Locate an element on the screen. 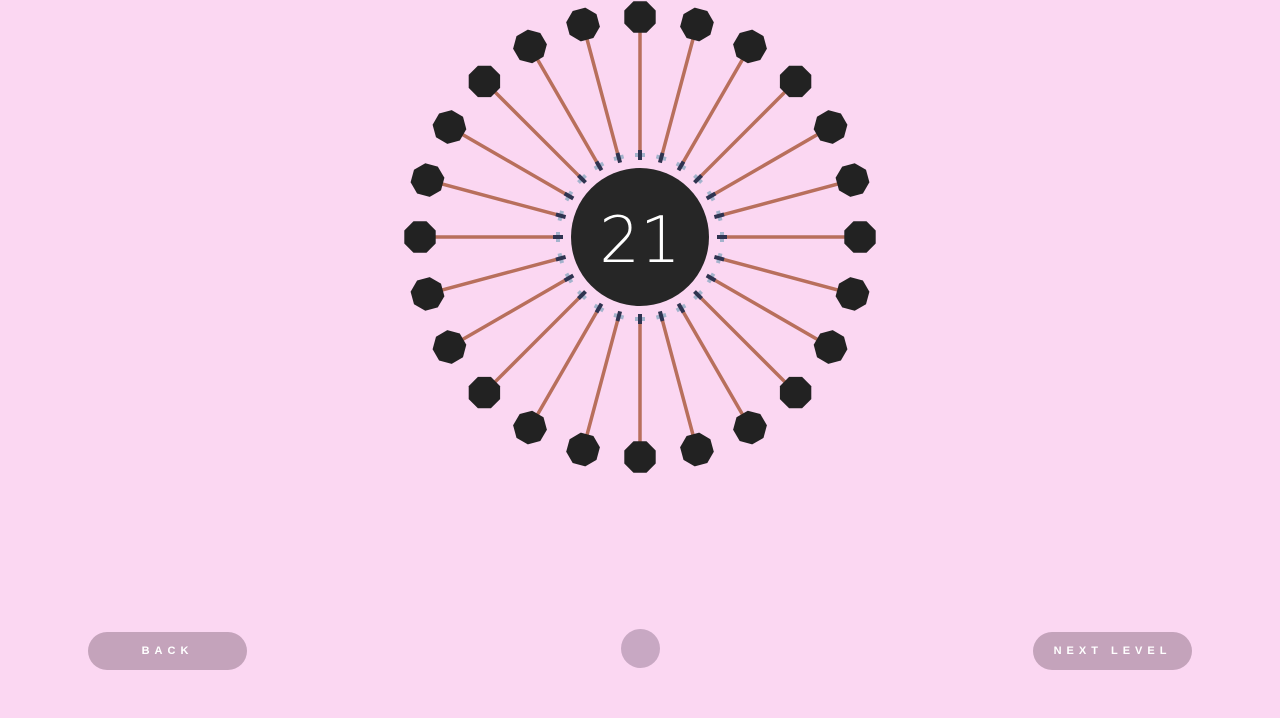 The height and width of the screenshot is (718, 1280). back-button: BACK is located at coordinates (167, 651).